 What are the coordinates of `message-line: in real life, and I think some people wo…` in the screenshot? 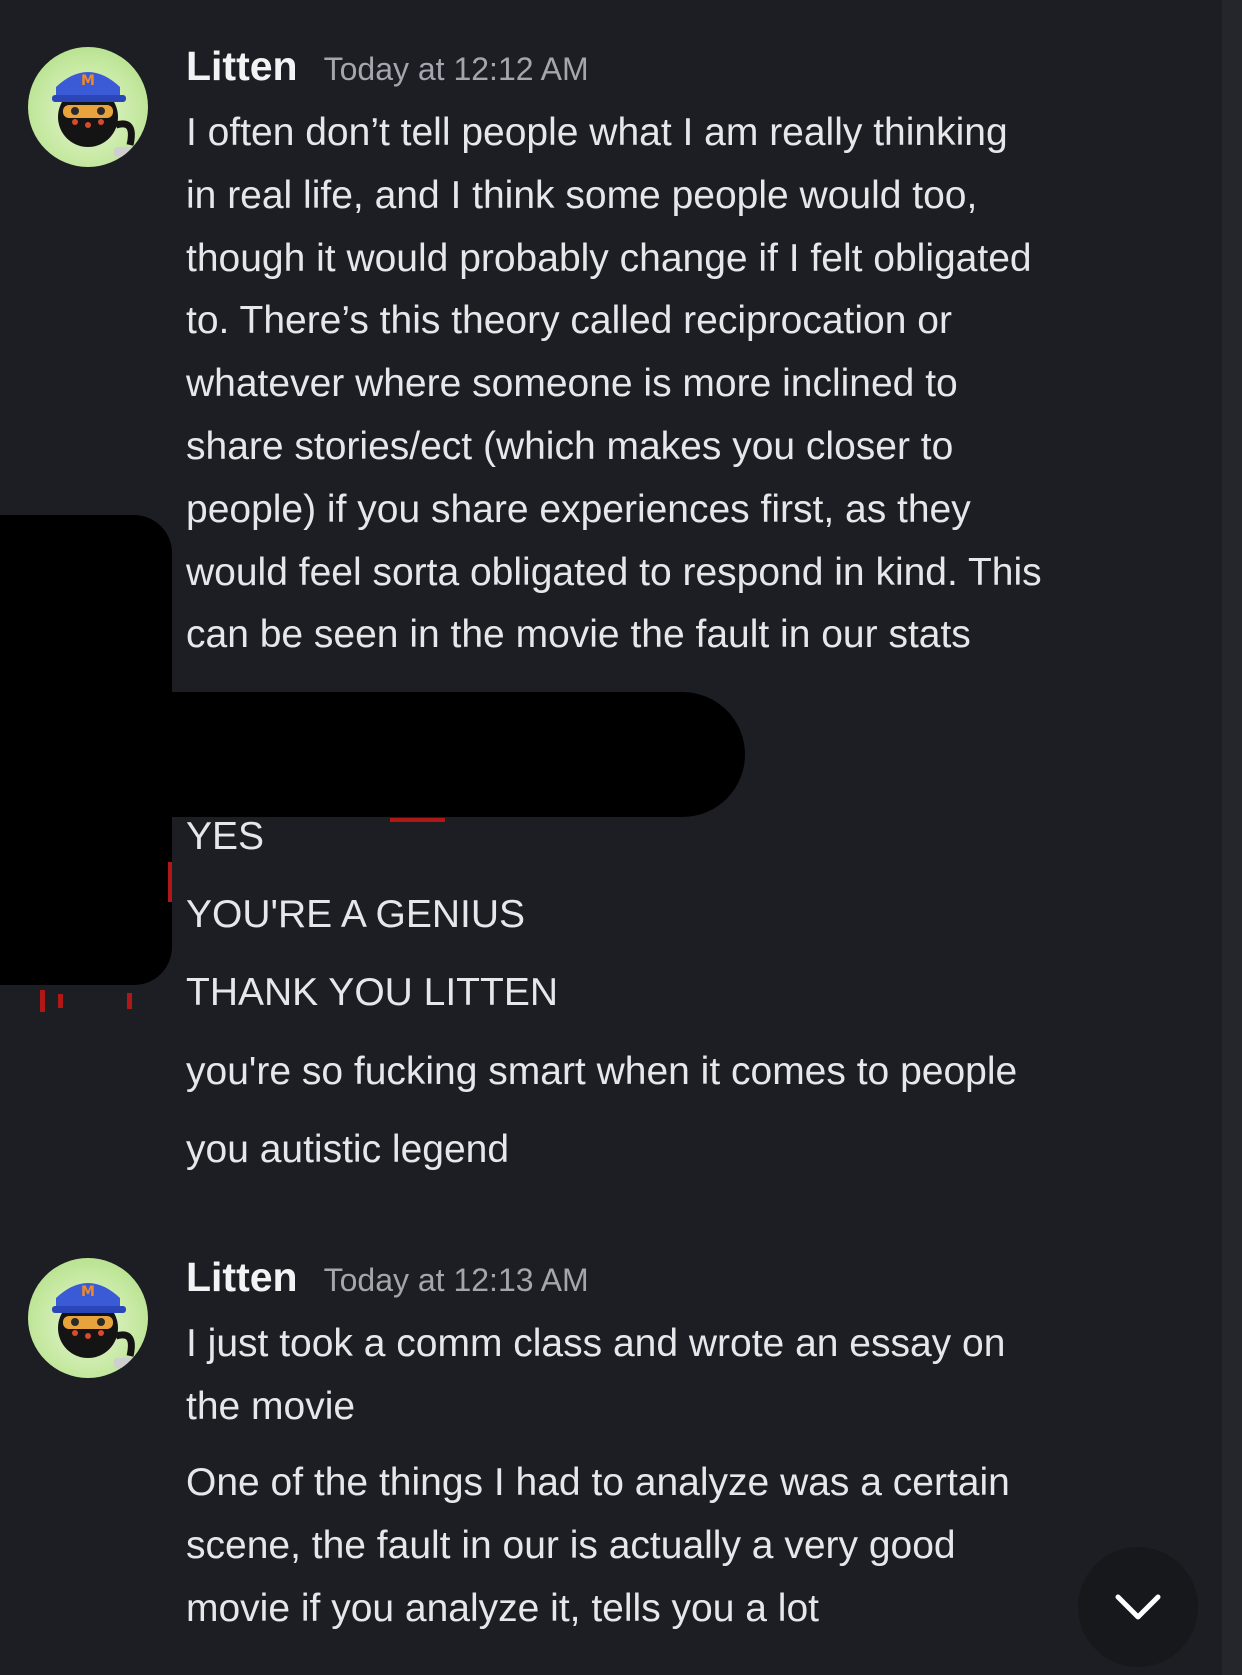 It's located at (582, 195).